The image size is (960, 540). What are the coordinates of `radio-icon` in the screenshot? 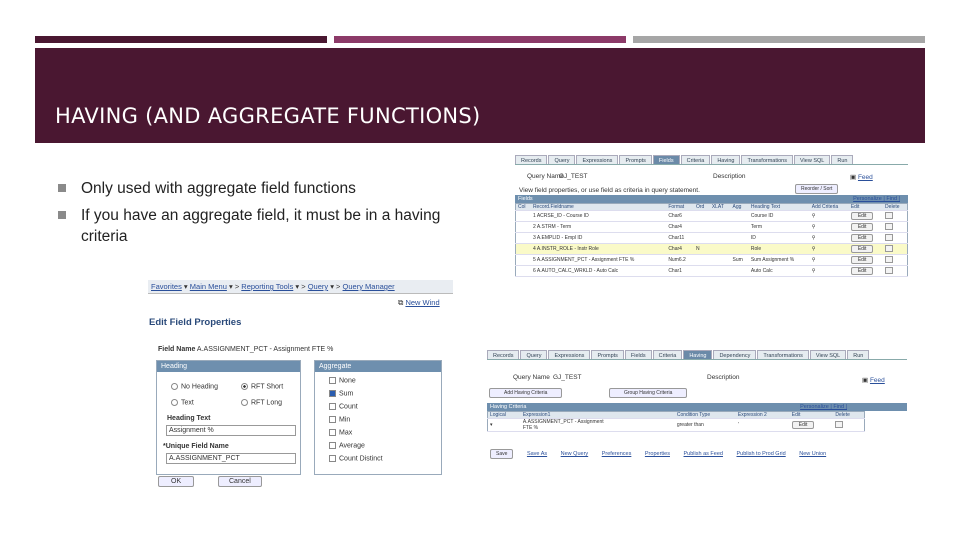 It's located at (244, 386).